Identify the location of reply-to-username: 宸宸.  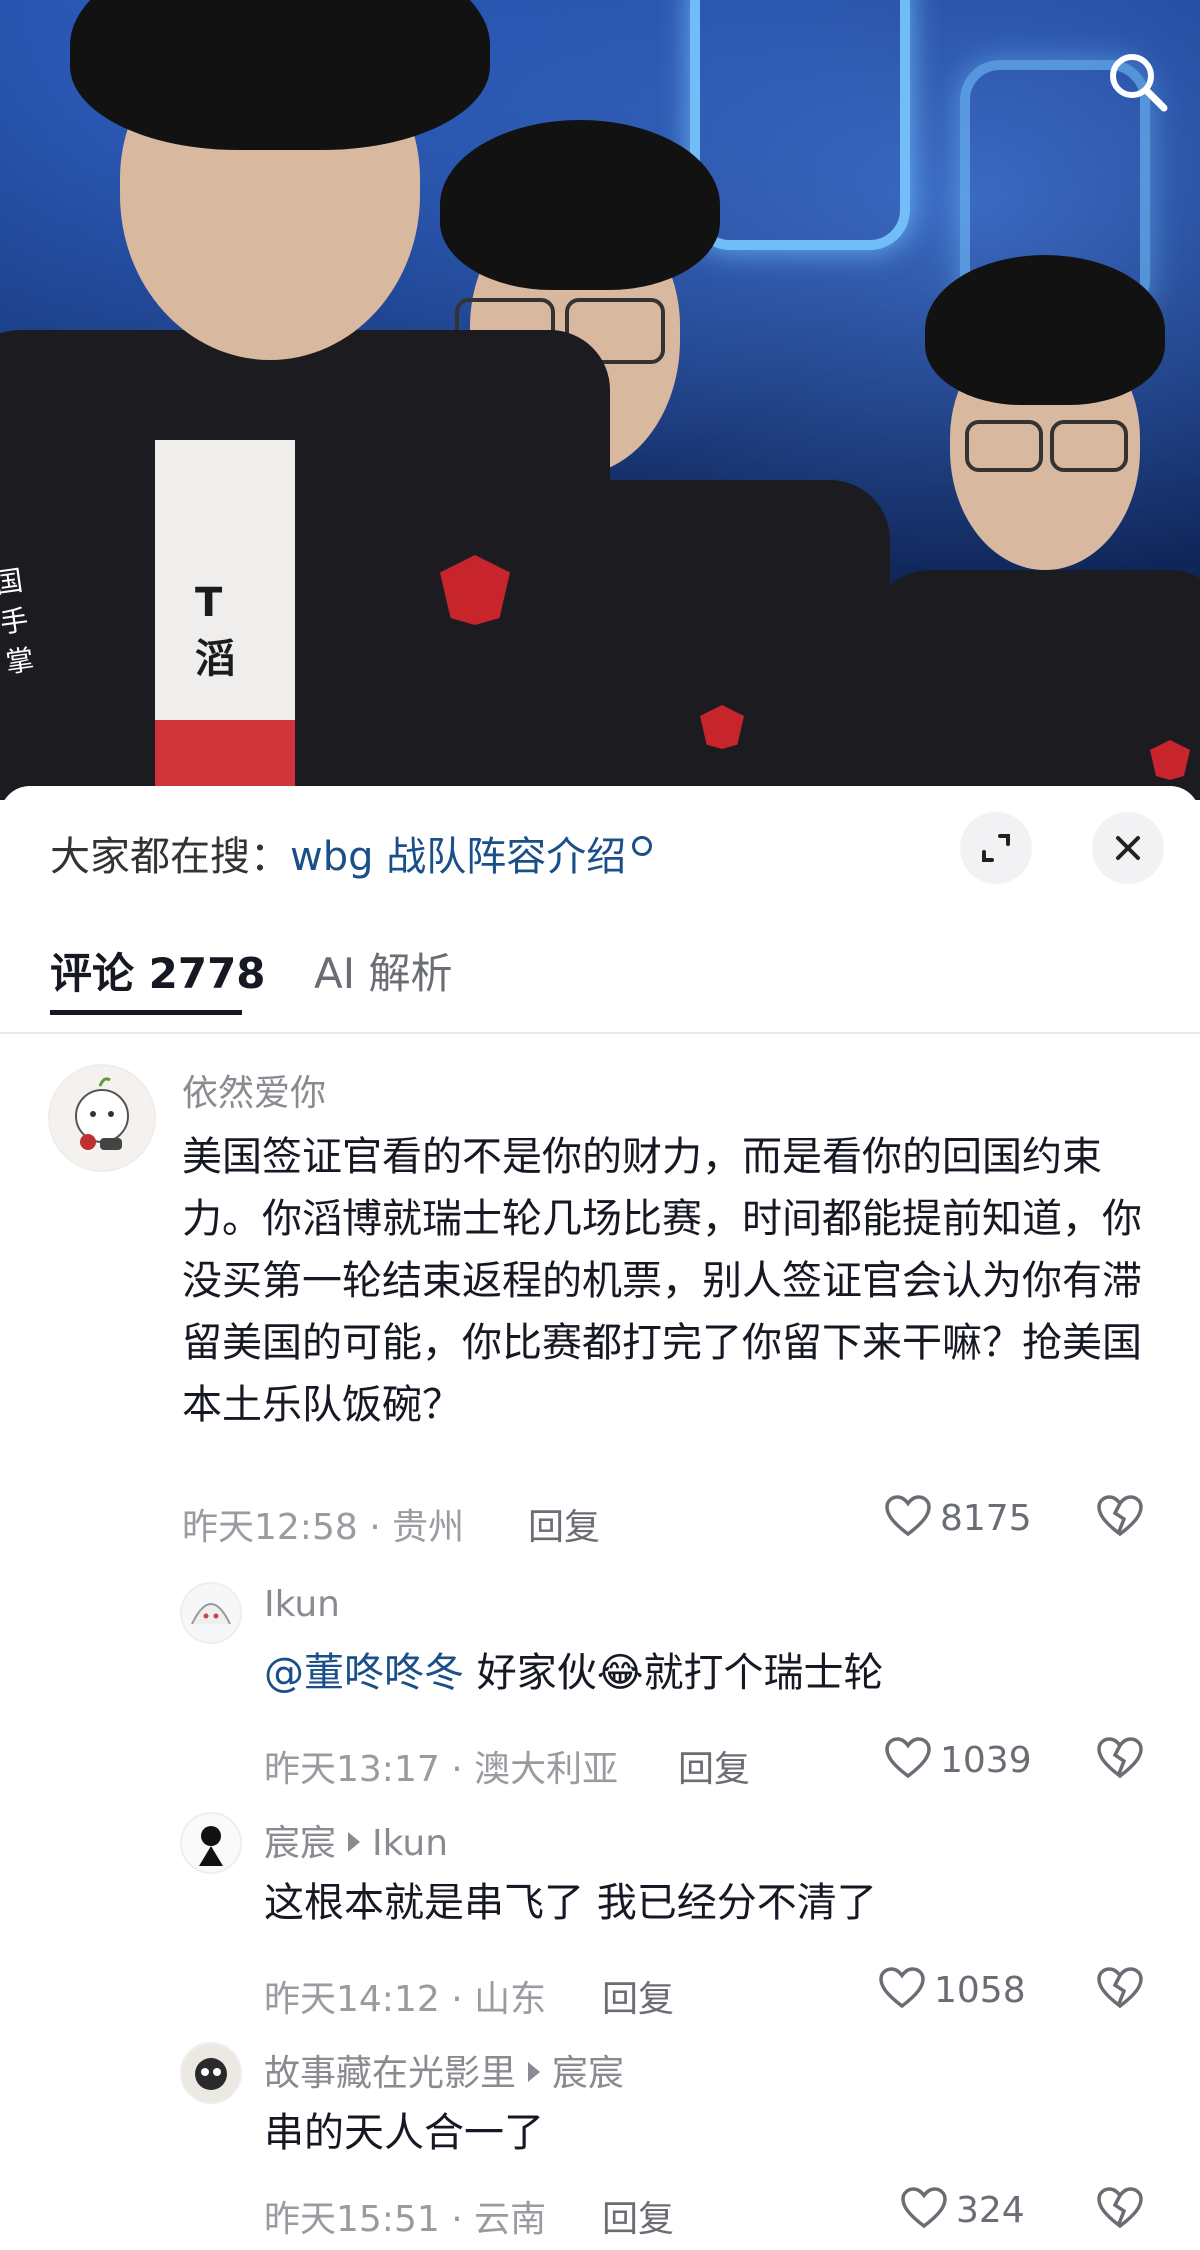
(588, 2073).